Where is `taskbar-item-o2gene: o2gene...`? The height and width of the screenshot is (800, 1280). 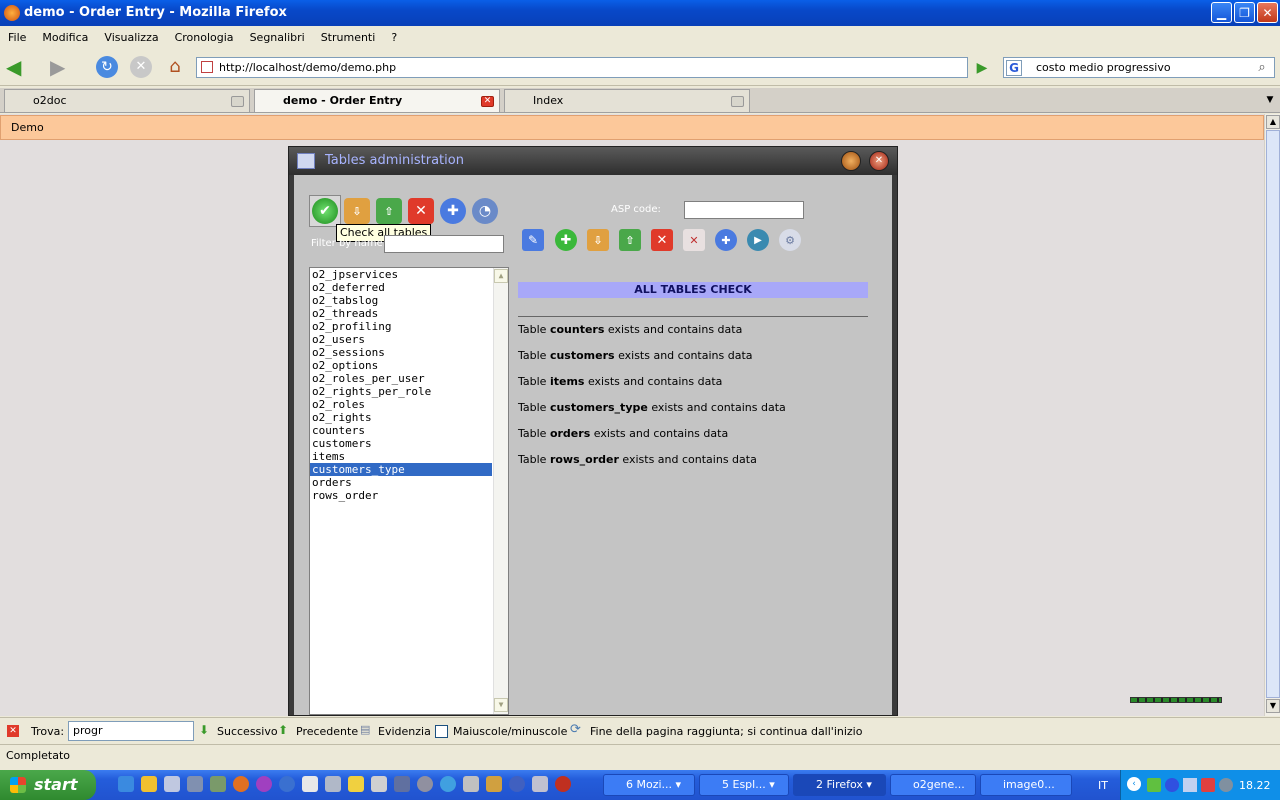
taskbar-item-o2gene: o2gene... is located at coordinates (933, 785).